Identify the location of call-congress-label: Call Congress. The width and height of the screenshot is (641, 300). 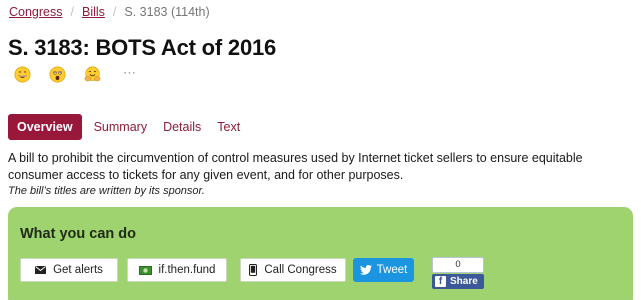
(300, 270).